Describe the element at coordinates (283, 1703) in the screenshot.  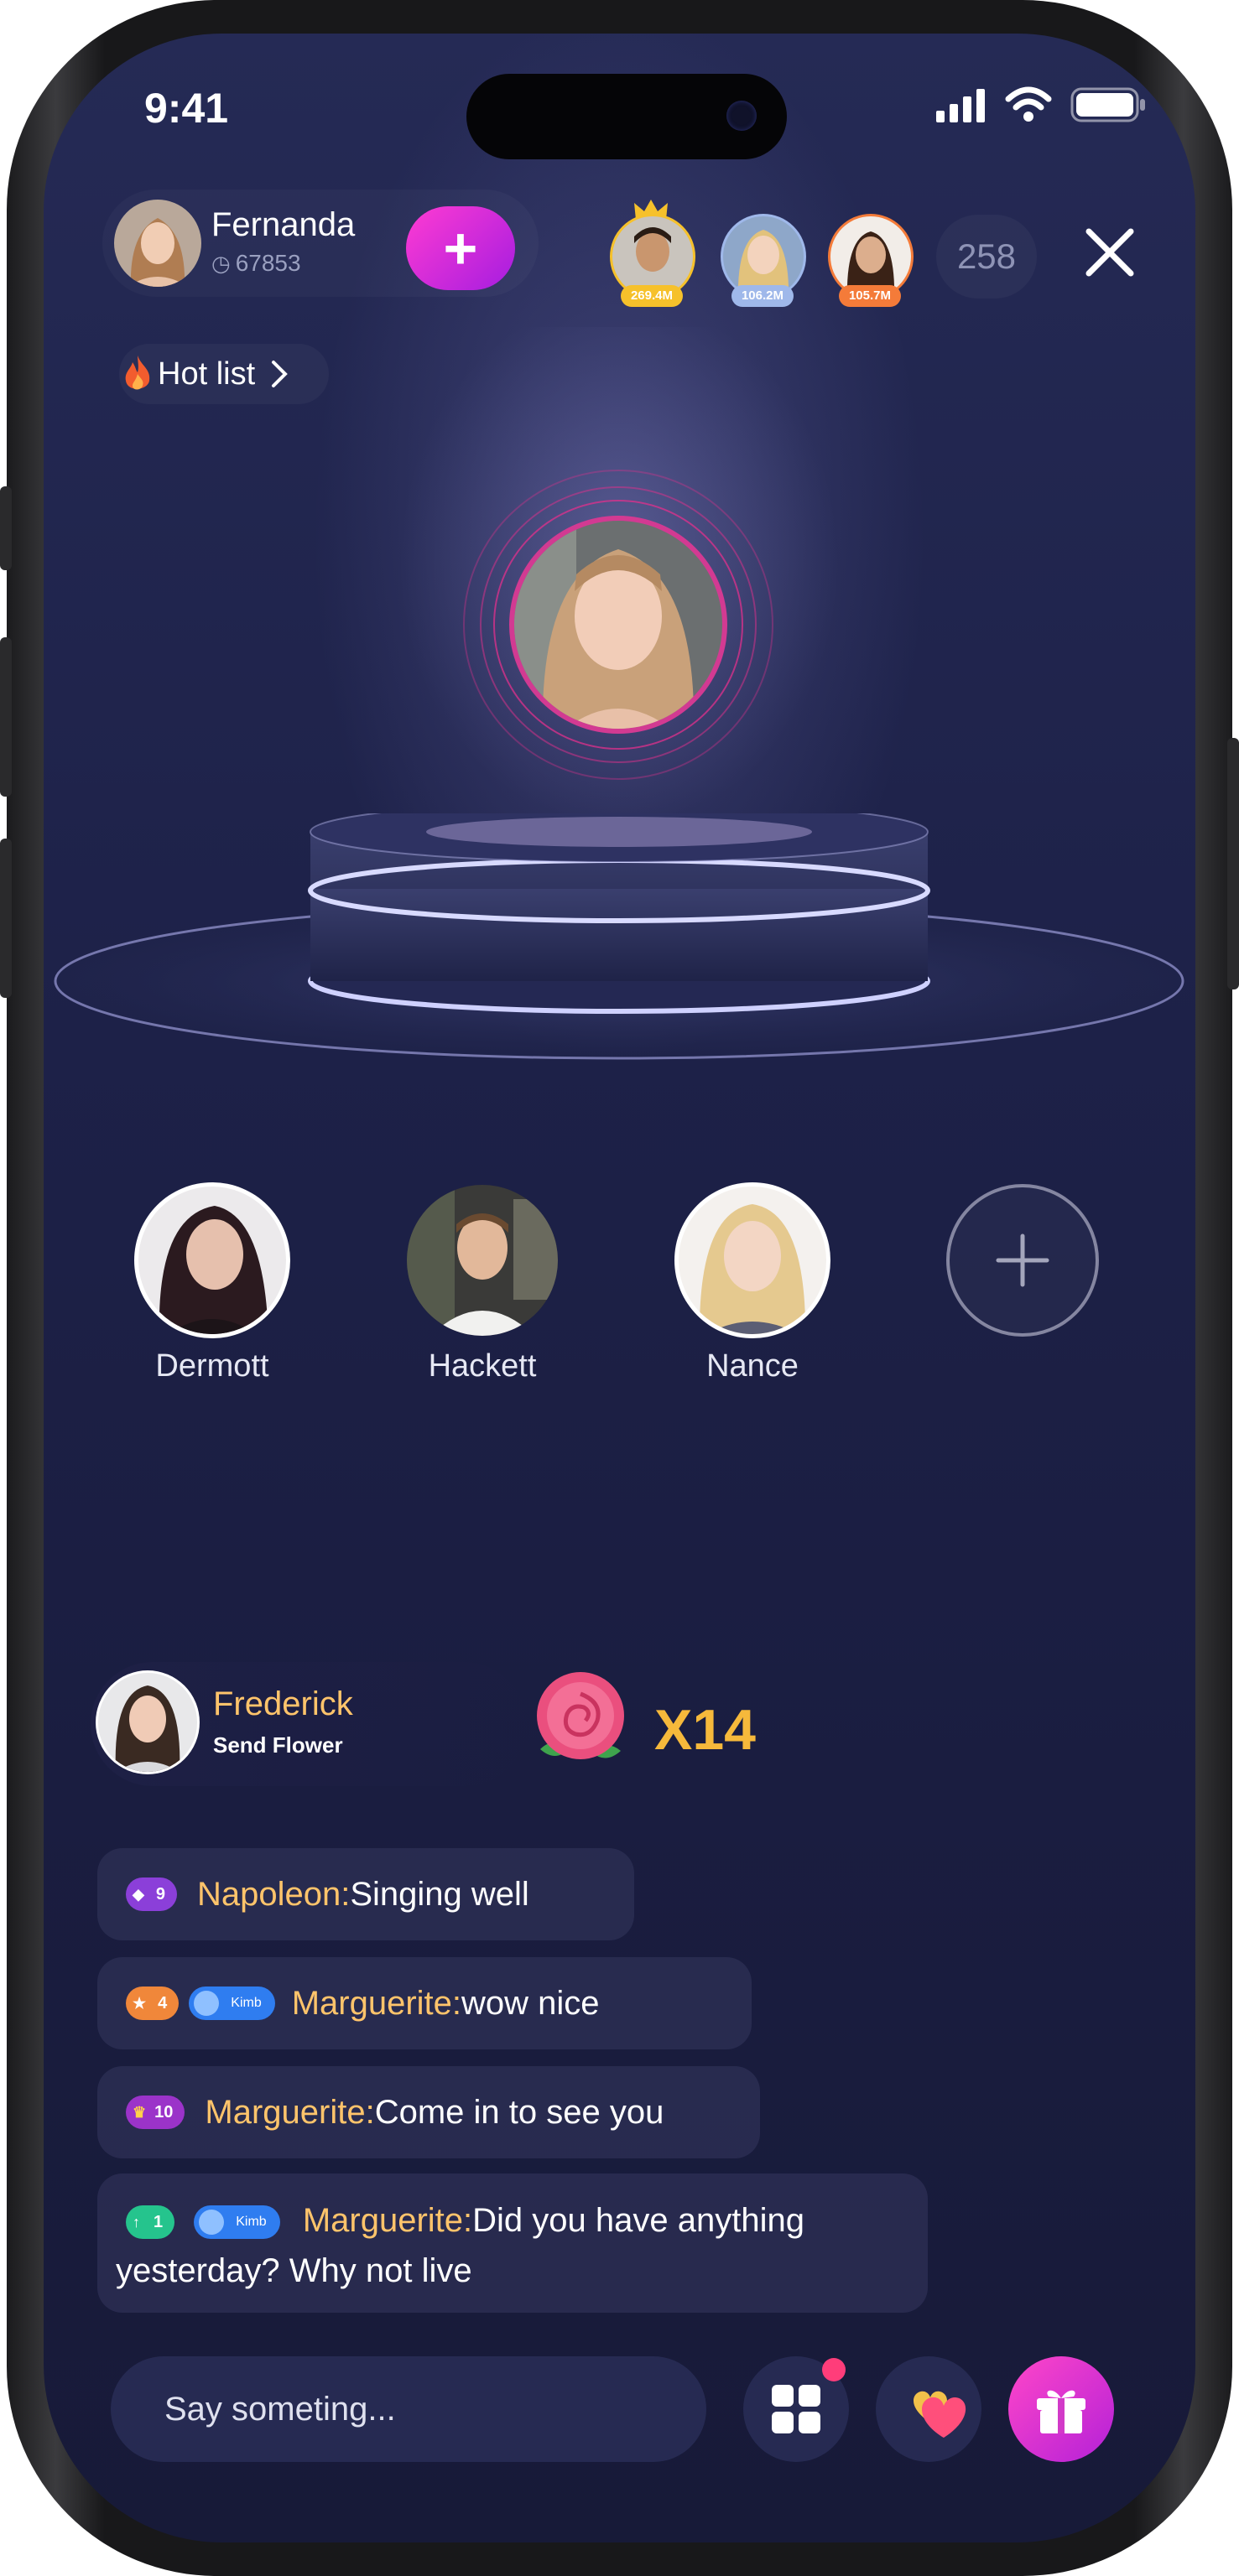
I see `gift-sender-name: Frederick` at that location.